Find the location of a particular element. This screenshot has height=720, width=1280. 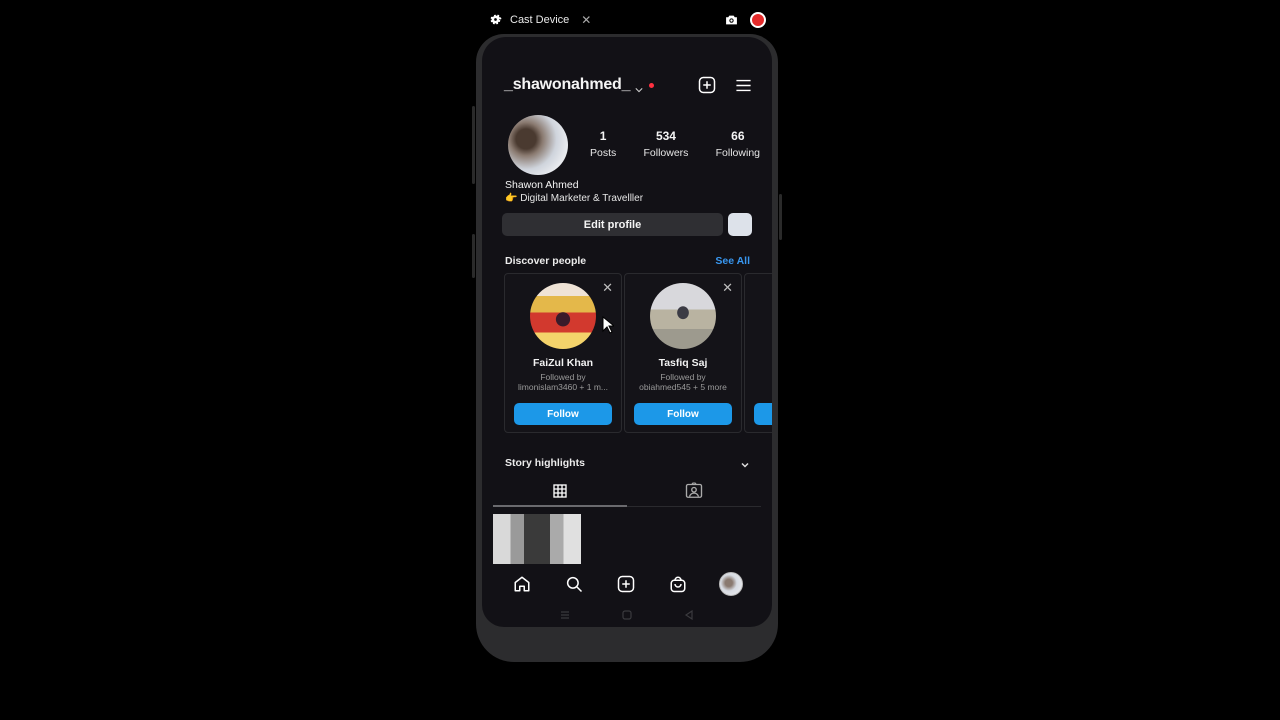

record-icon is located at coordinates (758, 20).